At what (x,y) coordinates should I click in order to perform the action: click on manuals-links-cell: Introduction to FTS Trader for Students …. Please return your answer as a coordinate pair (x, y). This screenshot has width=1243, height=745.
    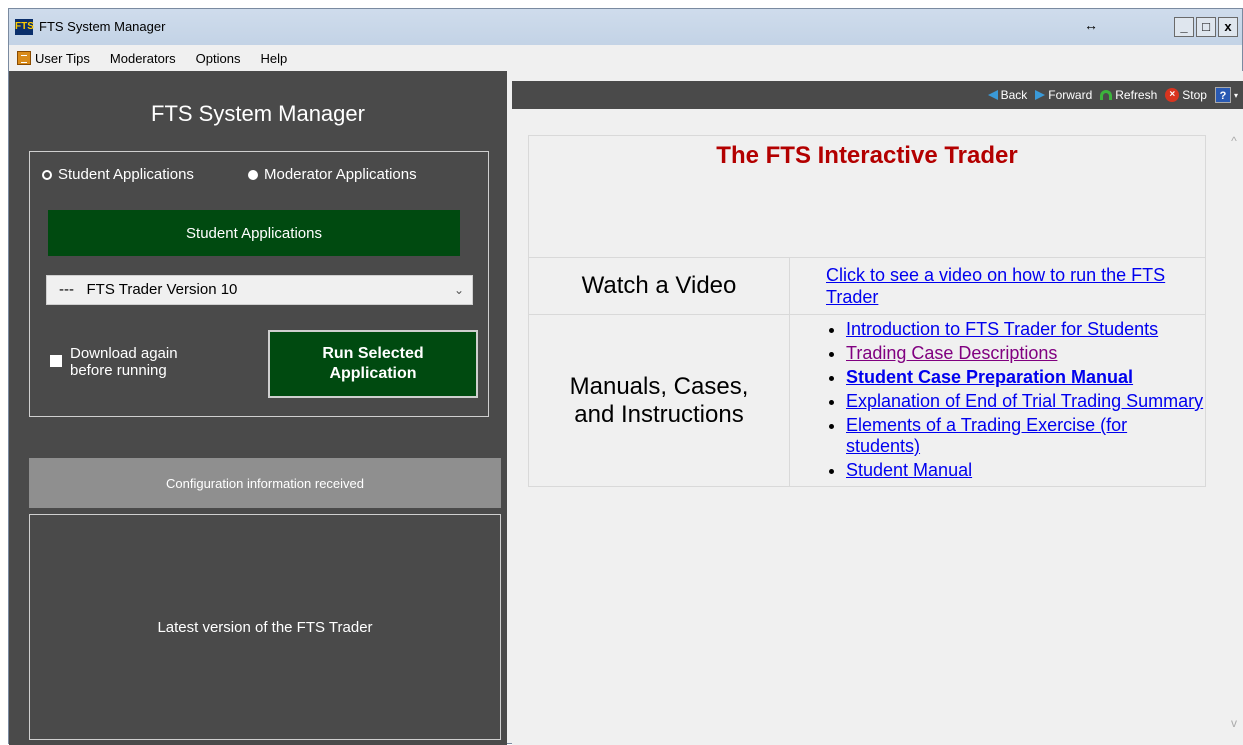
    Looking at the image, I should click on (997, 400).